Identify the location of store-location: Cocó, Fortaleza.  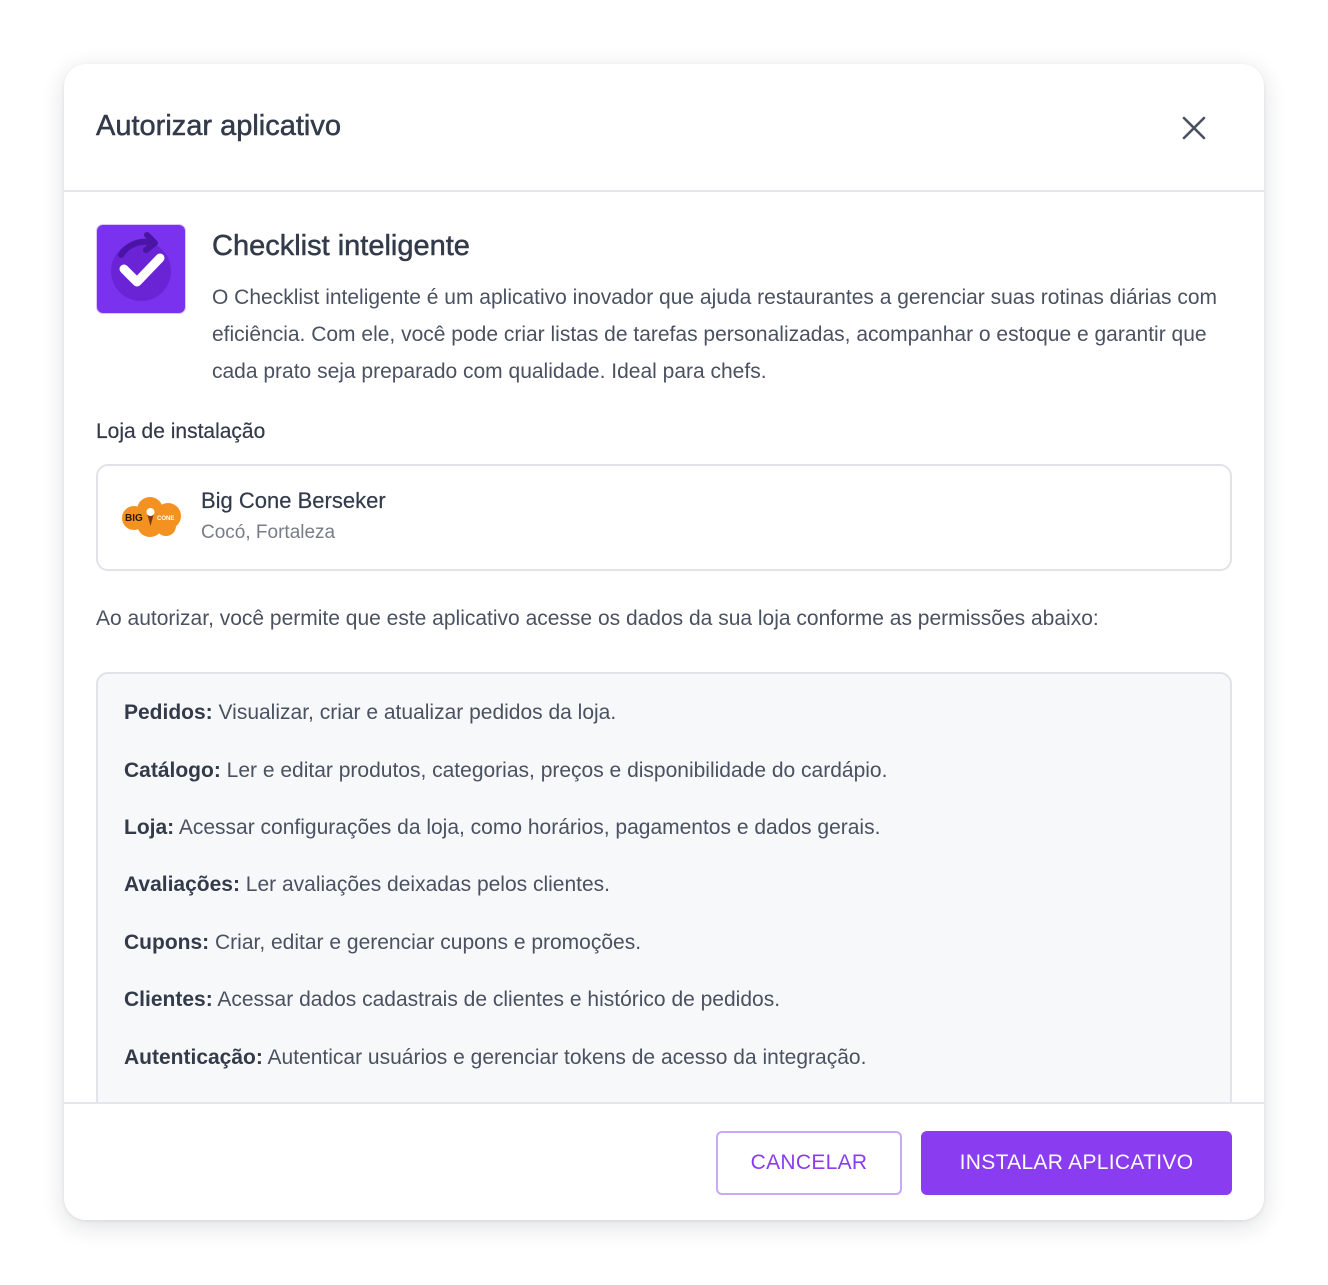
(268, 532).